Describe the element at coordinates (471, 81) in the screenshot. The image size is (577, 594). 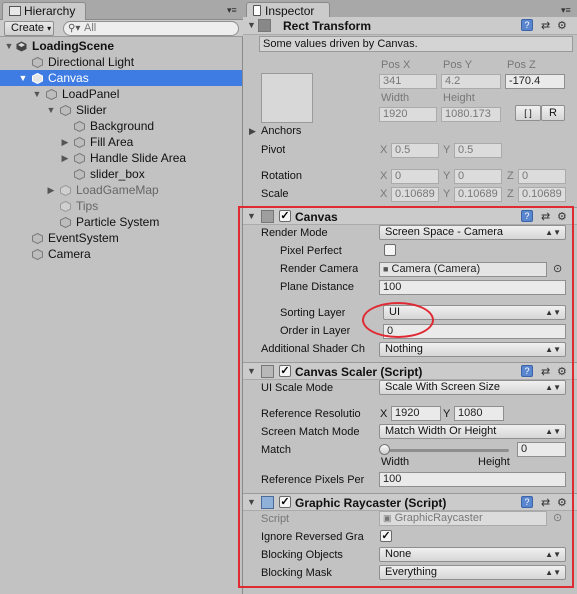
I see `pos-y-field: 4.2` at that location.